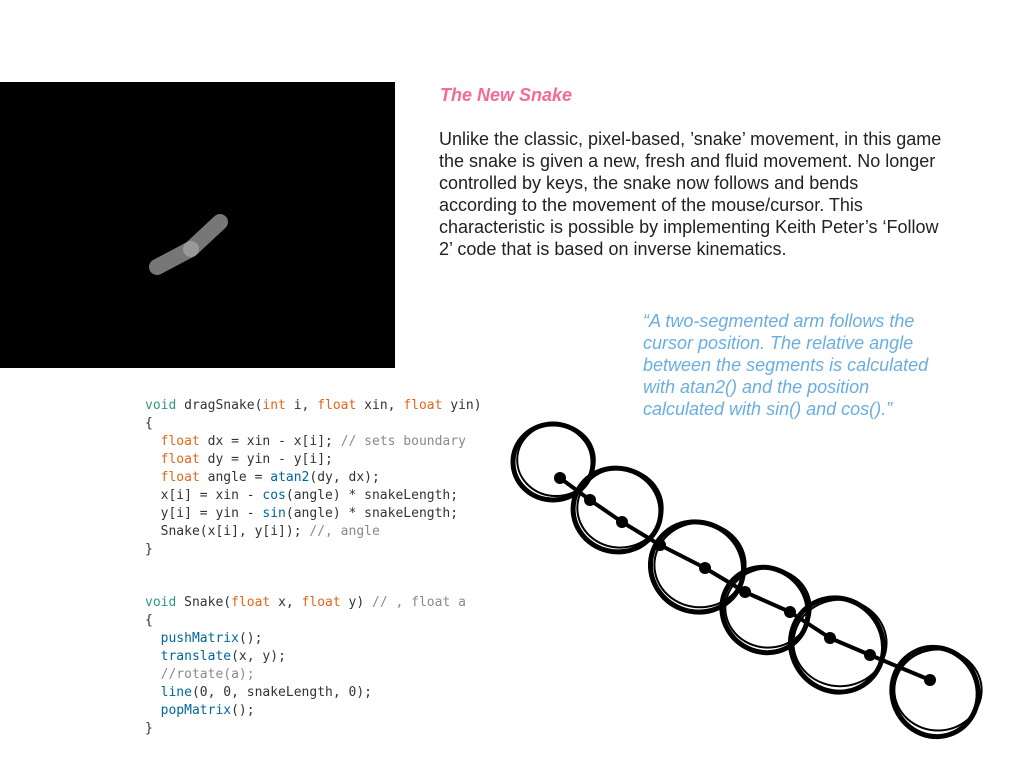 This screenshot has width=1024, height=768. I want to click on code-line: float dy = yin - y[i];, so click(313, 460).